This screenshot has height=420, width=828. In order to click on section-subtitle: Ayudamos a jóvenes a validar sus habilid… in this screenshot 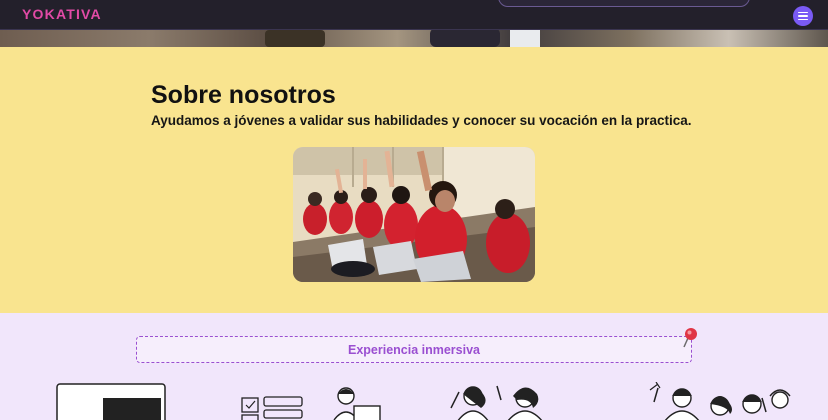, I will do `click(421, 120)`.